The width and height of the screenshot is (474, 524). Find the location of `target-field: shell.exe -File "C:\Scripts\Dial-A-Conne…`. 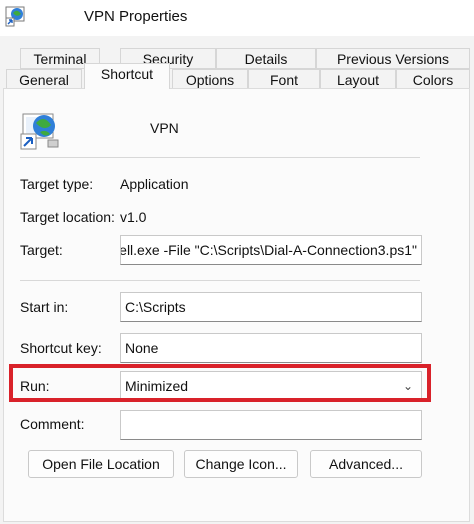

target-field: shell.exe -File "C:\Scripts\Dial-A-Conne… is located at coordinates (271, 250).